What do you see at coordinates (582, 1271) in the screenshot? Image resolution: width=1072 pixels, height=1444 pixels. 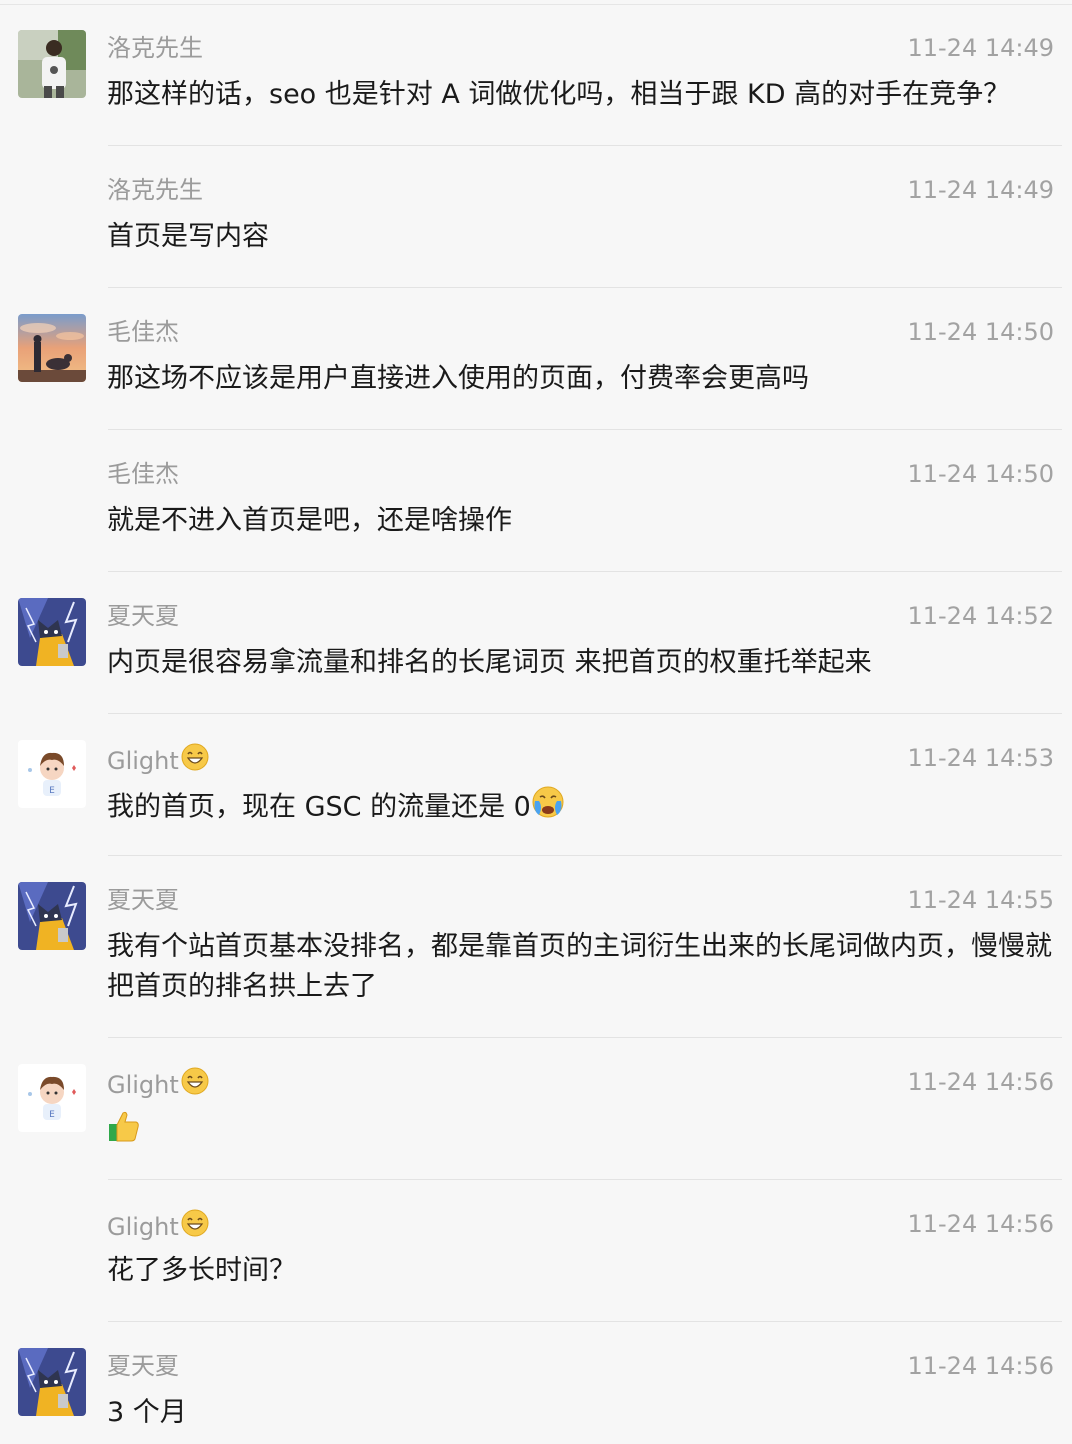 I see `message-text: 花了多长时间？` at bounding box center [582, 1271].